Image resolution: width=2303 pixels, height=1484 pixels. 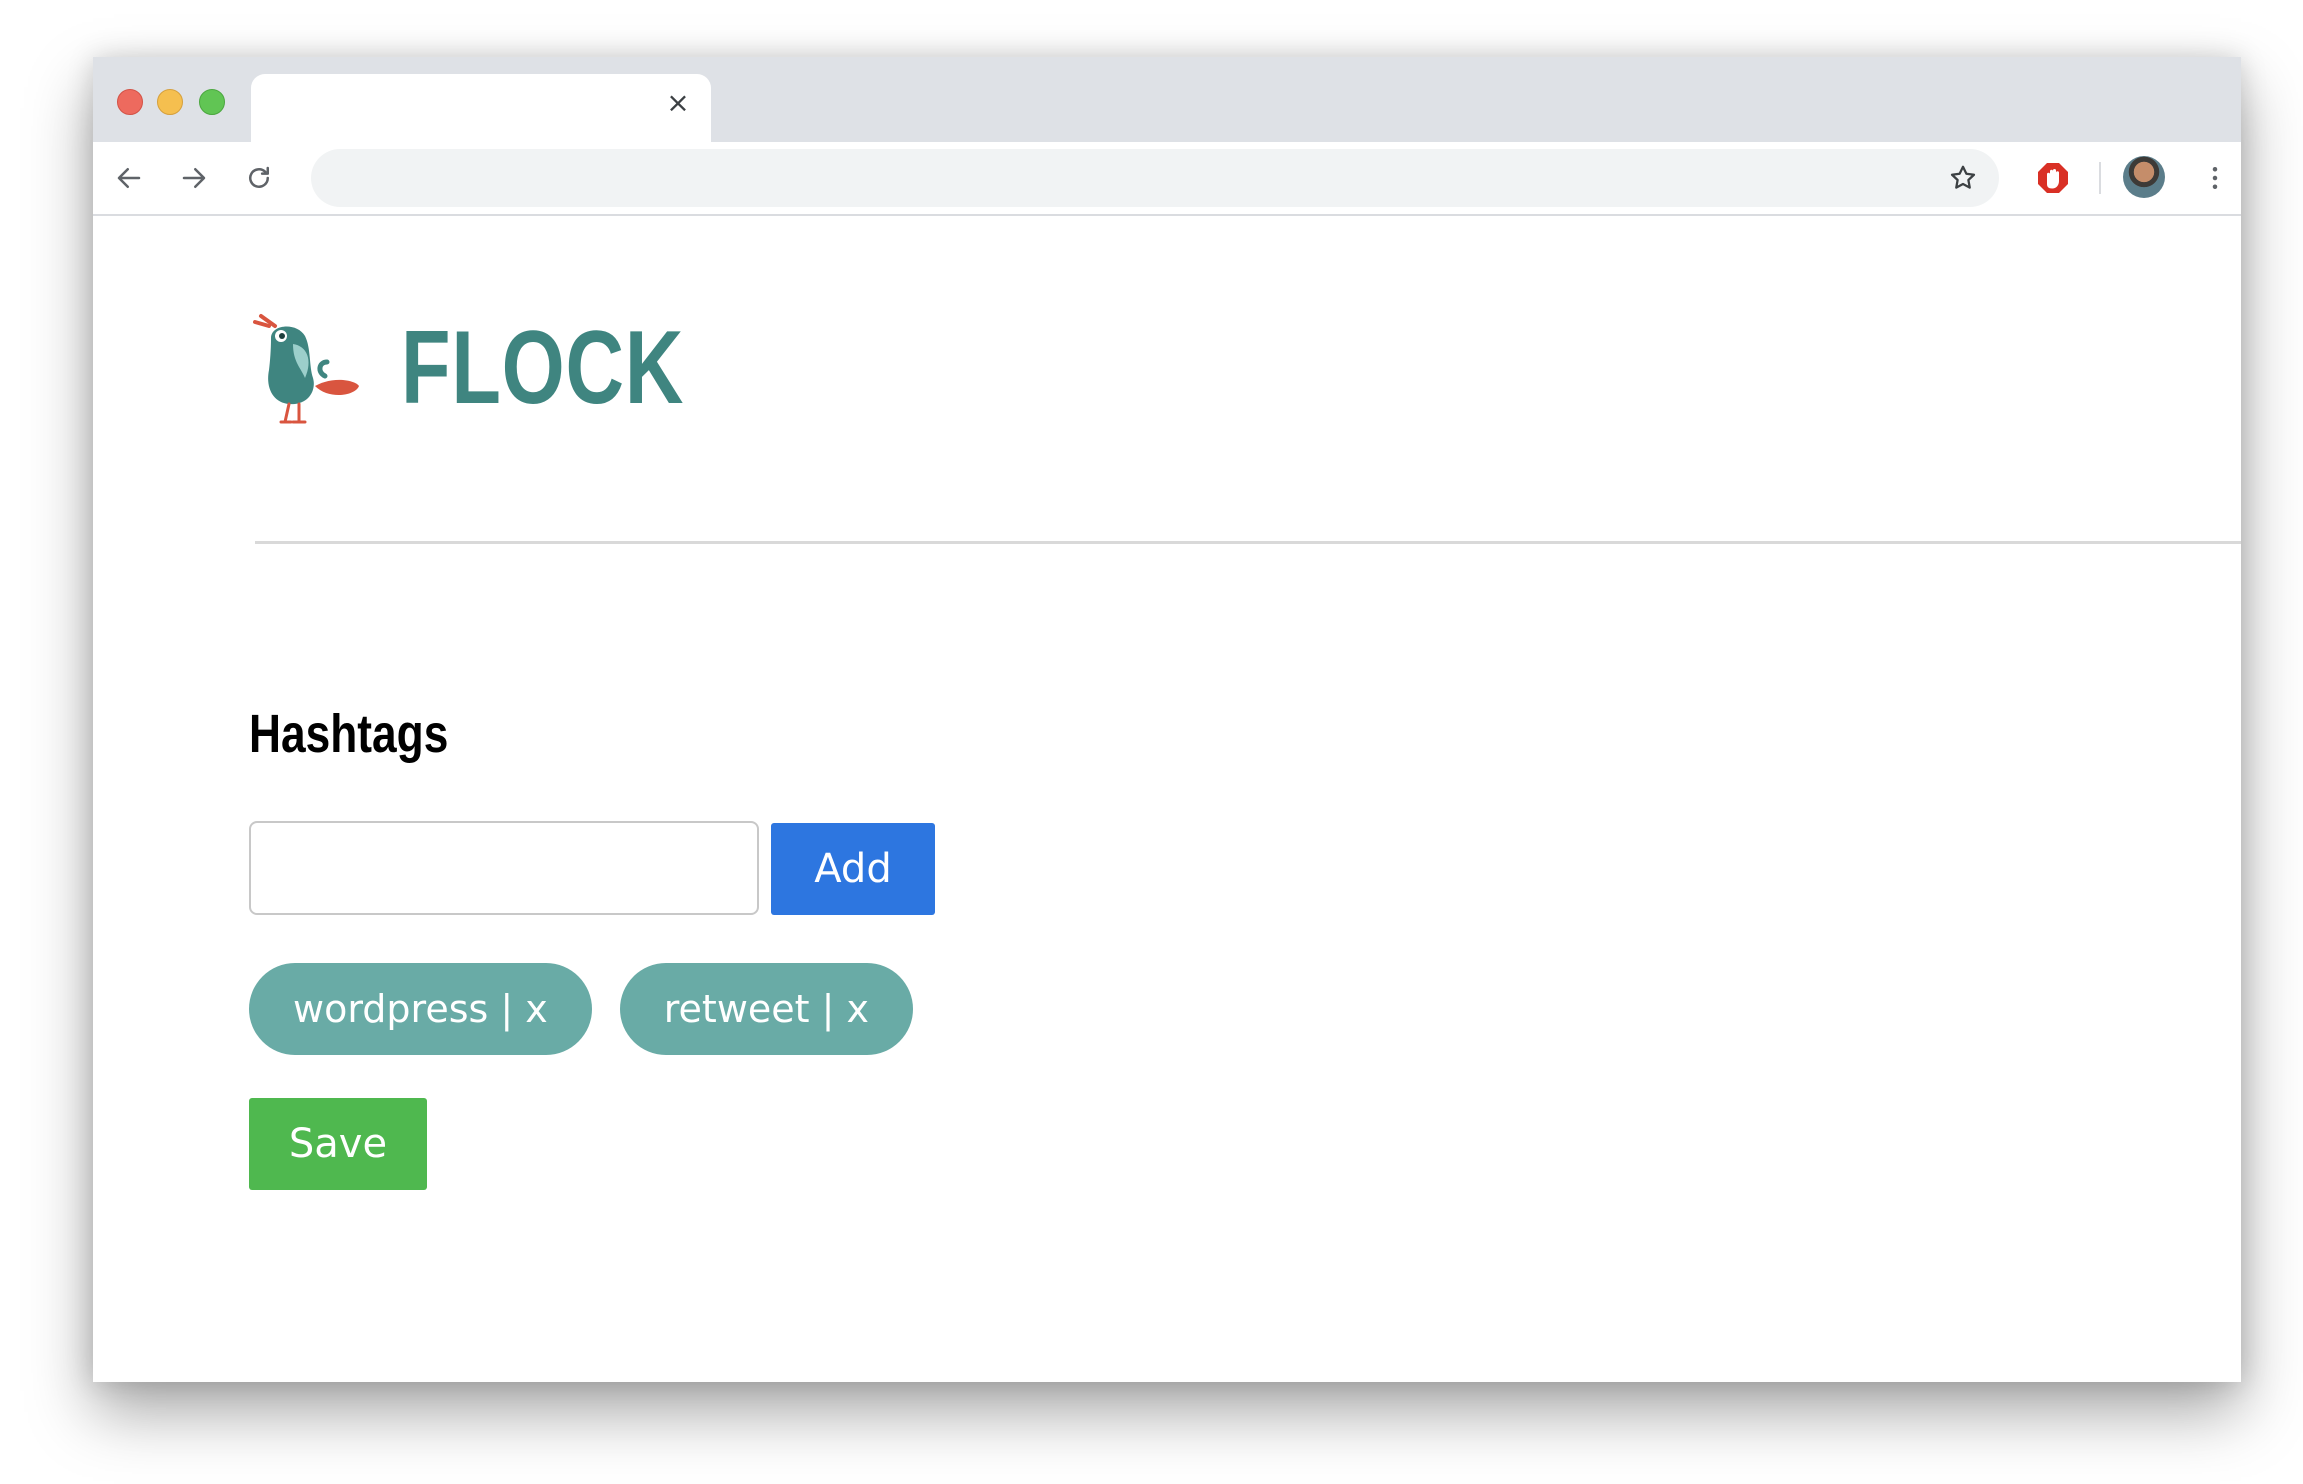 I want to click on forward-arrow-icon, so click(x=194, y=178).